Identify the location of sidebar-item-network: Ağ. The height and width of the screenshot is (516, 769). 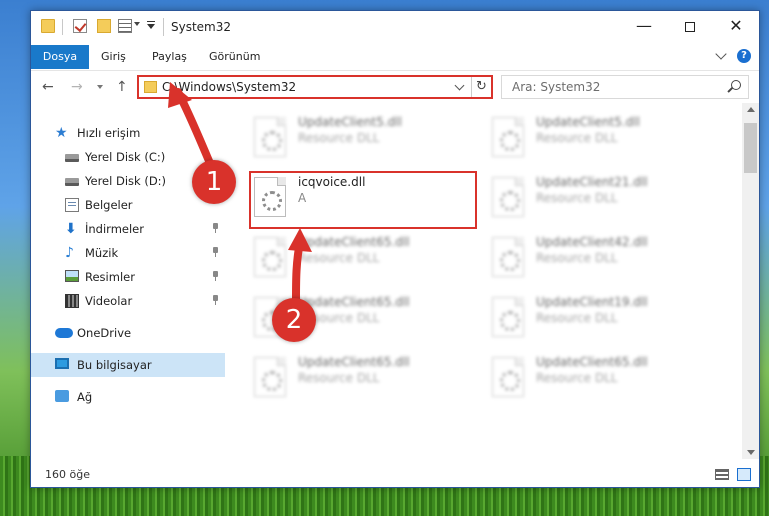
(128, 397).